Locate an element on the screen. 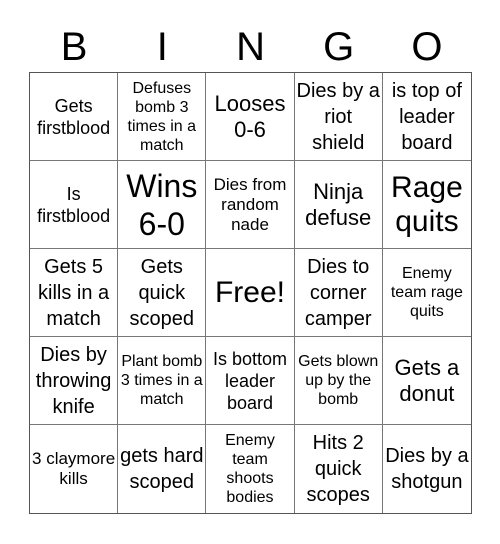 The width and height of the screenshot is (500, 544). bingo-cell: Gets firstblood is located at coordinates (74, 117).